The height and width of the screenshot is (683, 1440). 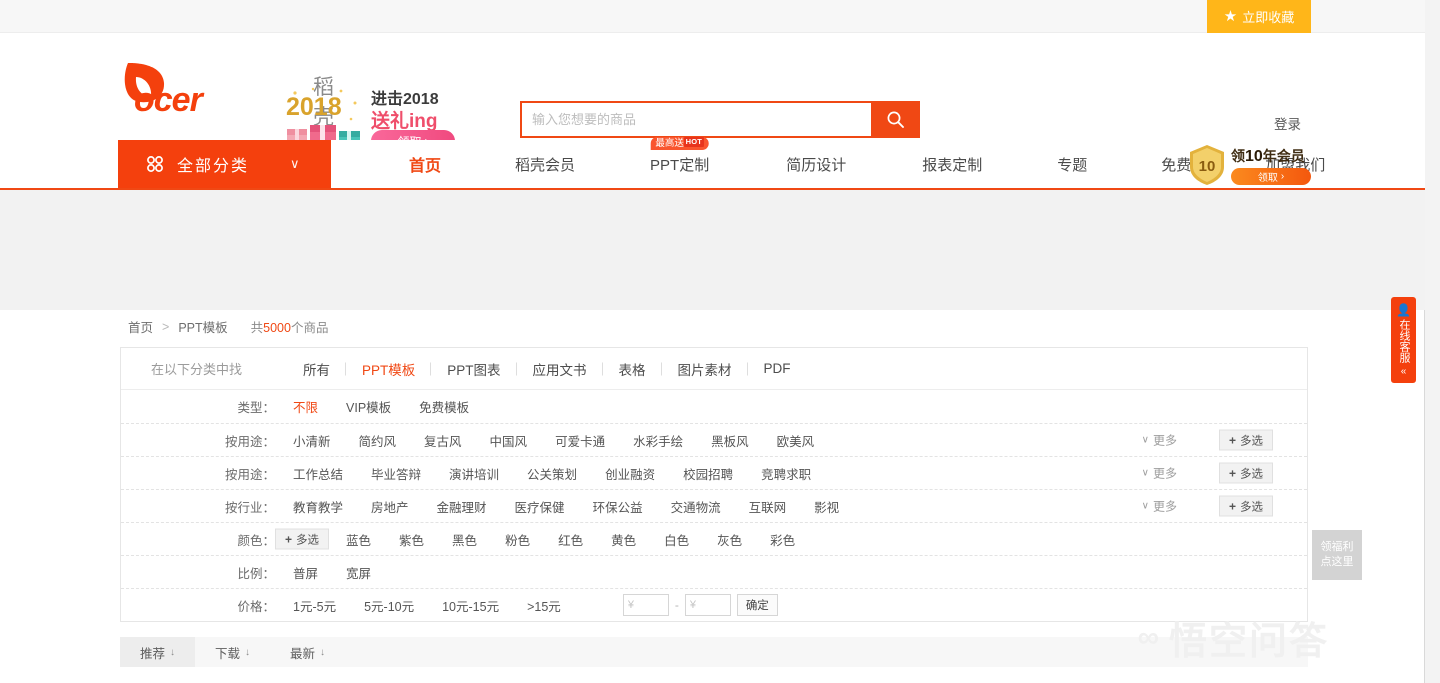 What do you see at coordinates (570, 539) in the screenshot?
I see `filter-option-4-5: 红色` at bounding box center [570, 539].